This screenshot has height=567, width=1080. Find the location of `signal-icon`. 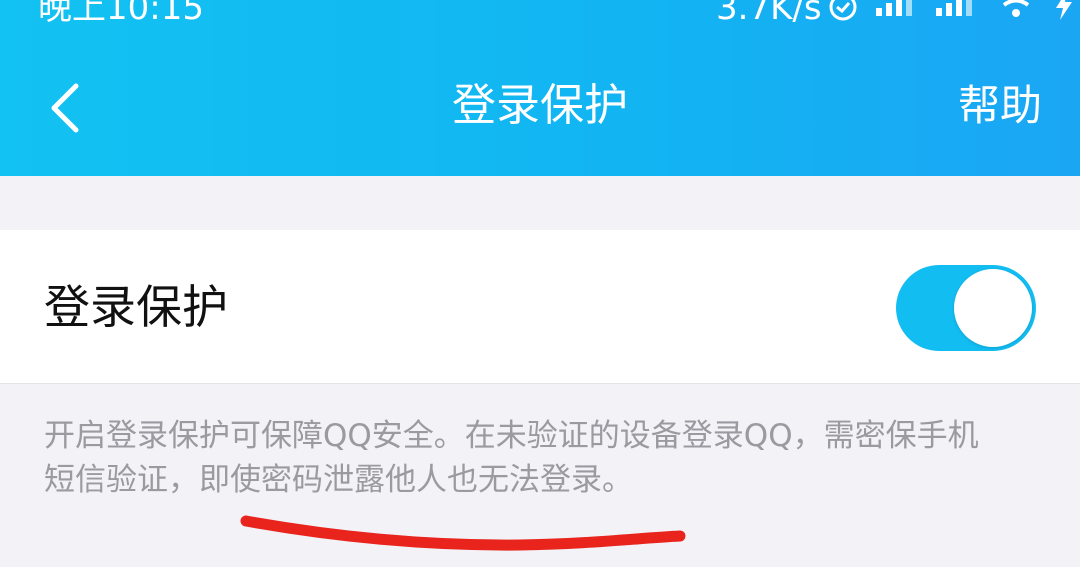

signal-icon is located at coordinates (894, 8).